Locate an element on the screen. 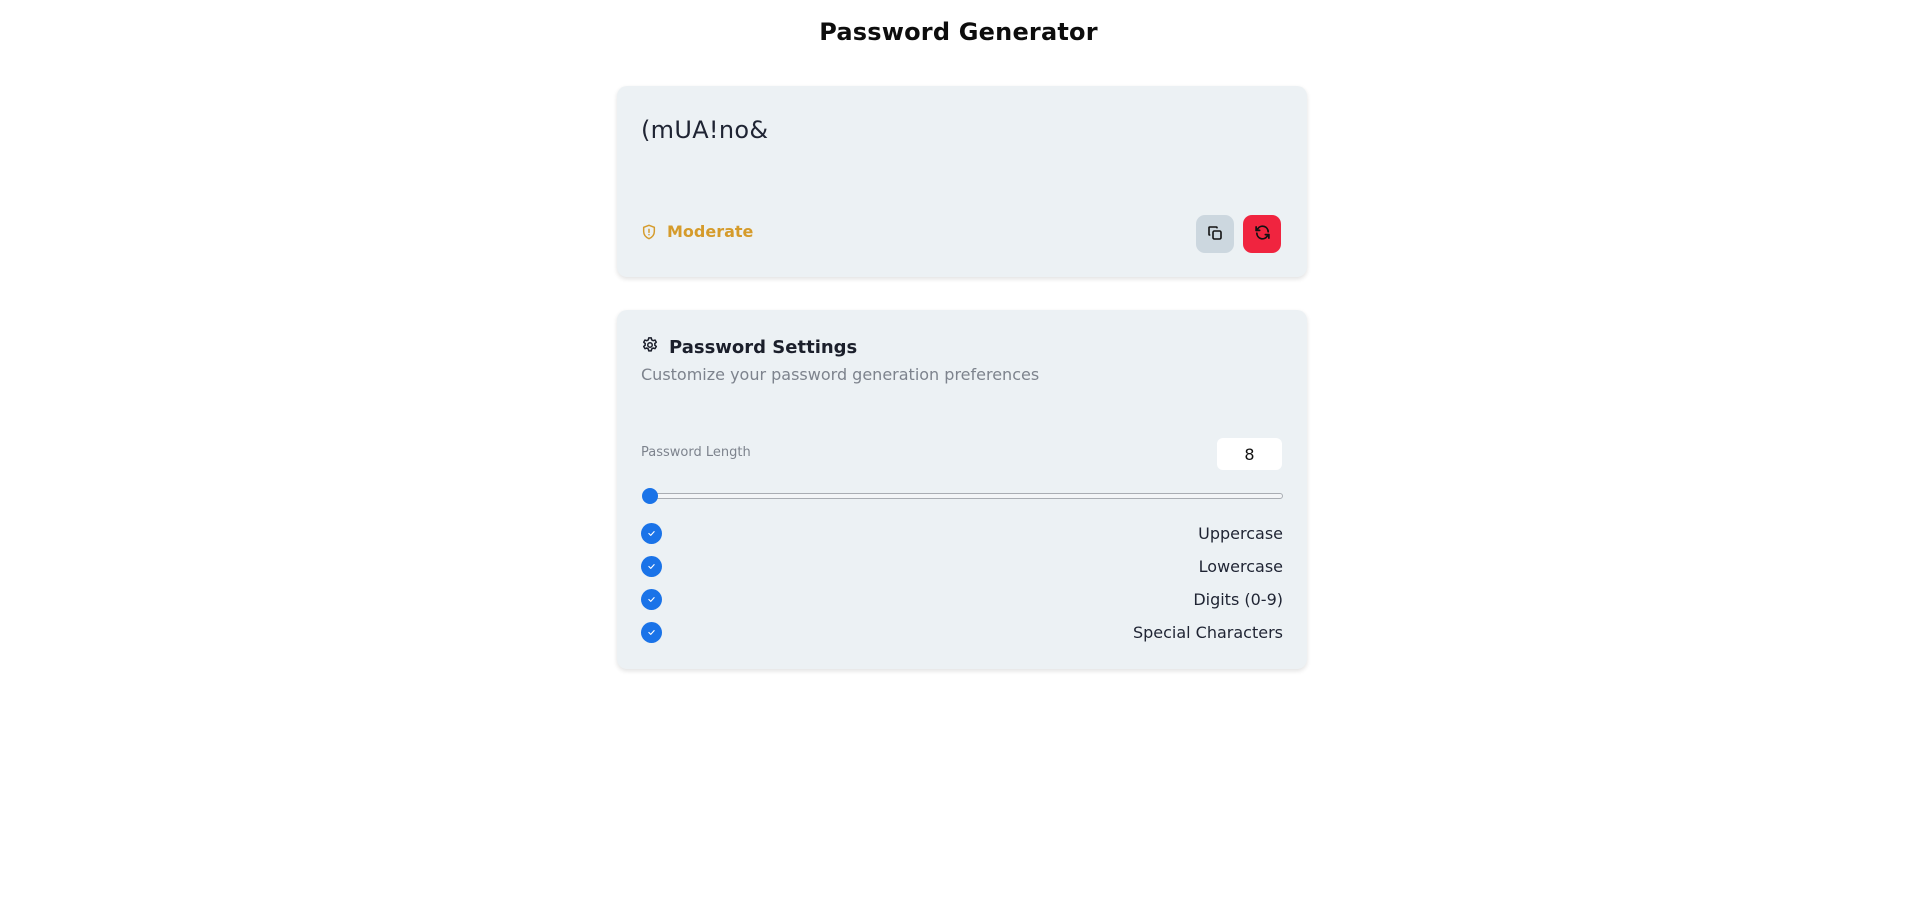 Image resolution: width=1917 pixels, height=913 pixels. password-length-input is located at coordinates (1249, 454).